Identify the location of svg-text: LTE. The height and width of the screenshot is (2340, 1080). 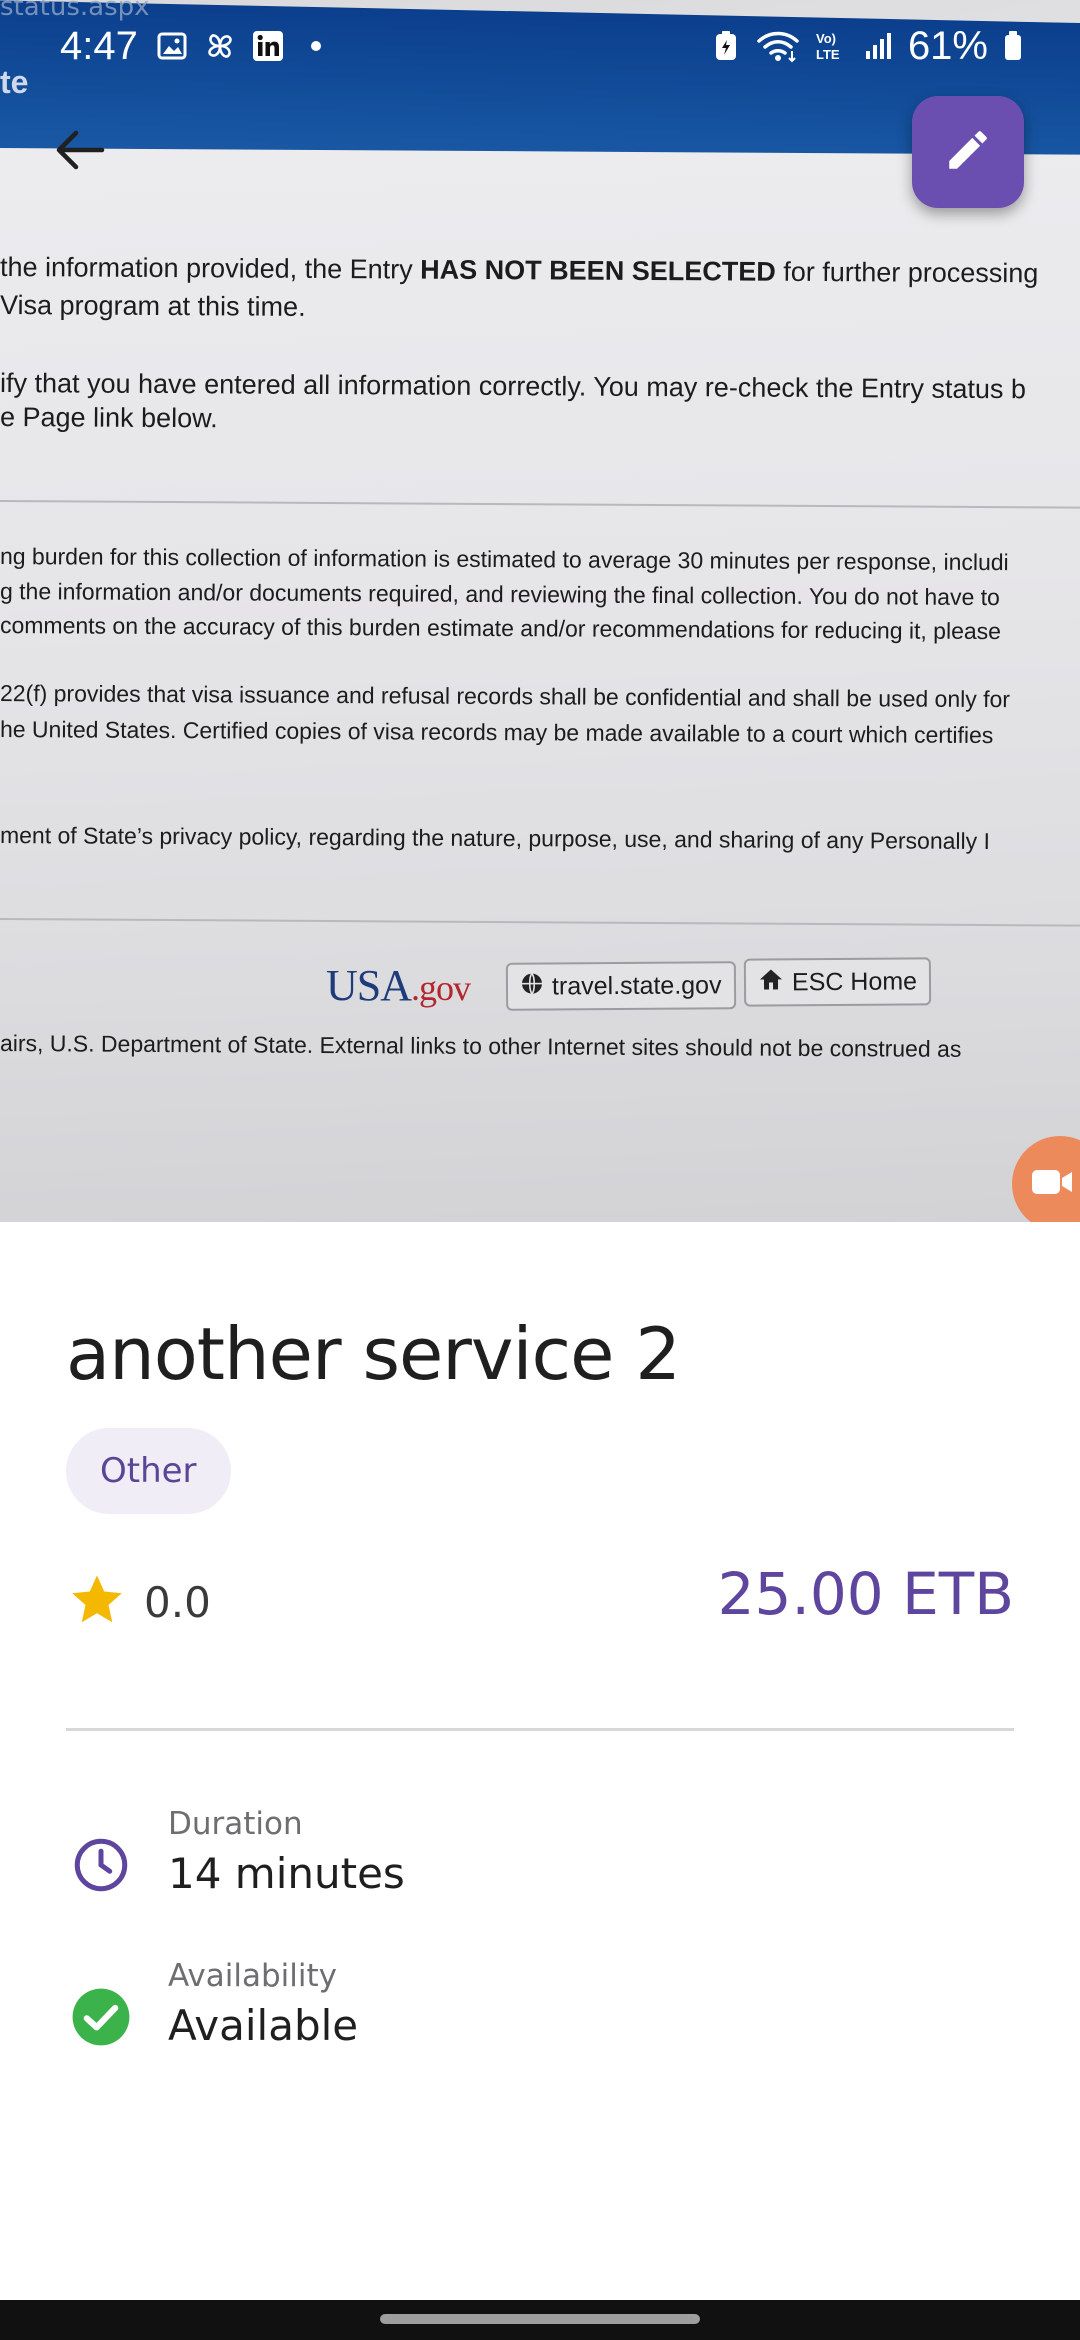
(828, 54).